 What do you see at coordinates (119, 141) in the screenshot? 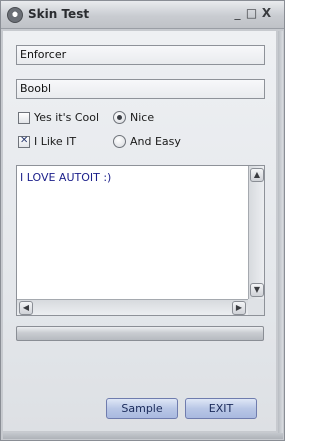
I see `and-easy-radio` at bounding box center [119, 141].